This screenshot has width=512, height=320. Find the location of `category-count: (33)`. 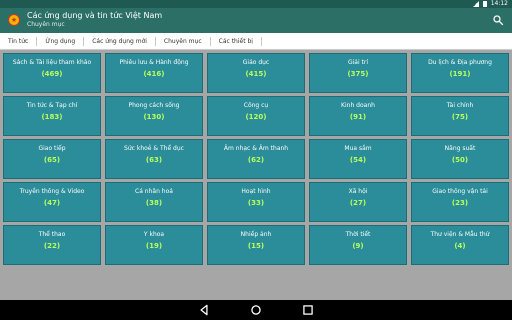

category-count: (33) is located at coordinates (256, 203).